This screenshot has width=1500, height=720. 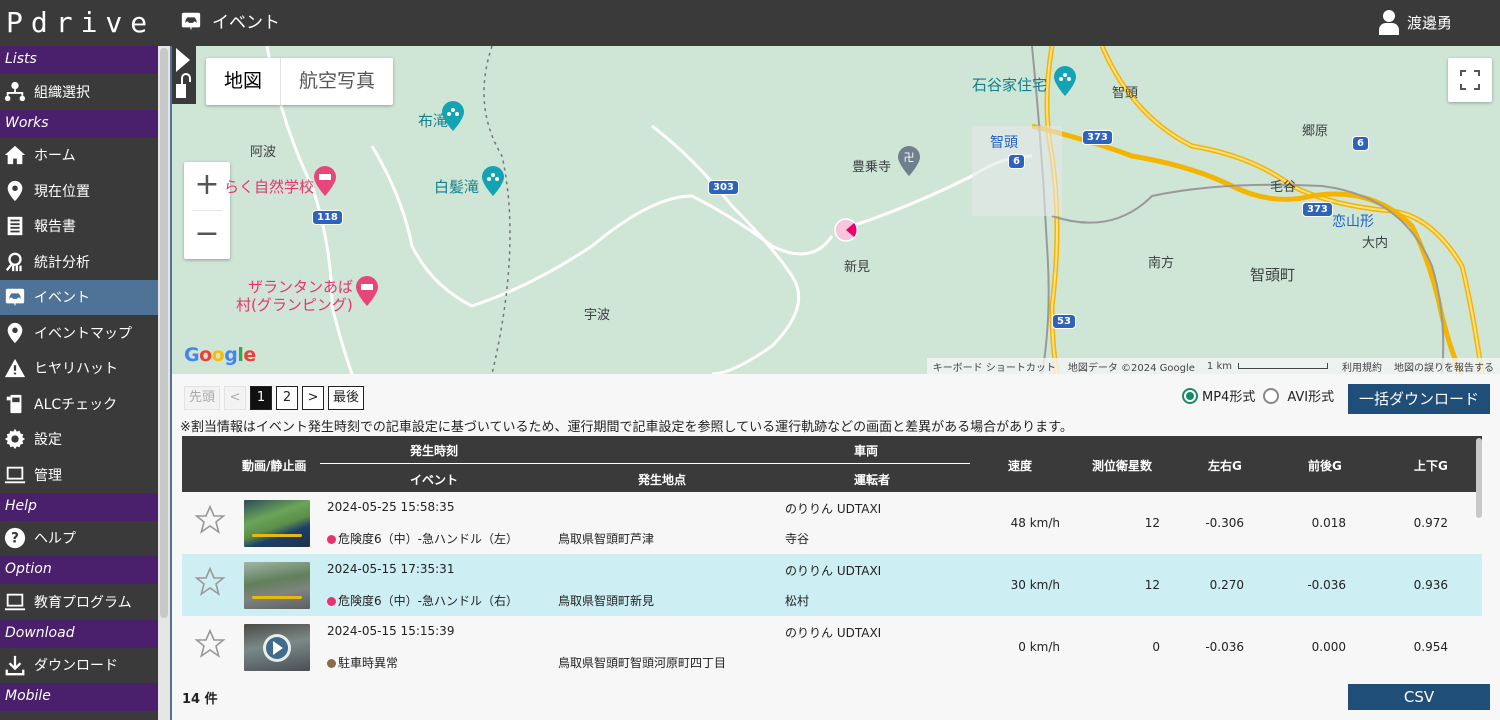 I want to click on sidebar-item-education: 教育プログラム, so click(x=79, y=602).